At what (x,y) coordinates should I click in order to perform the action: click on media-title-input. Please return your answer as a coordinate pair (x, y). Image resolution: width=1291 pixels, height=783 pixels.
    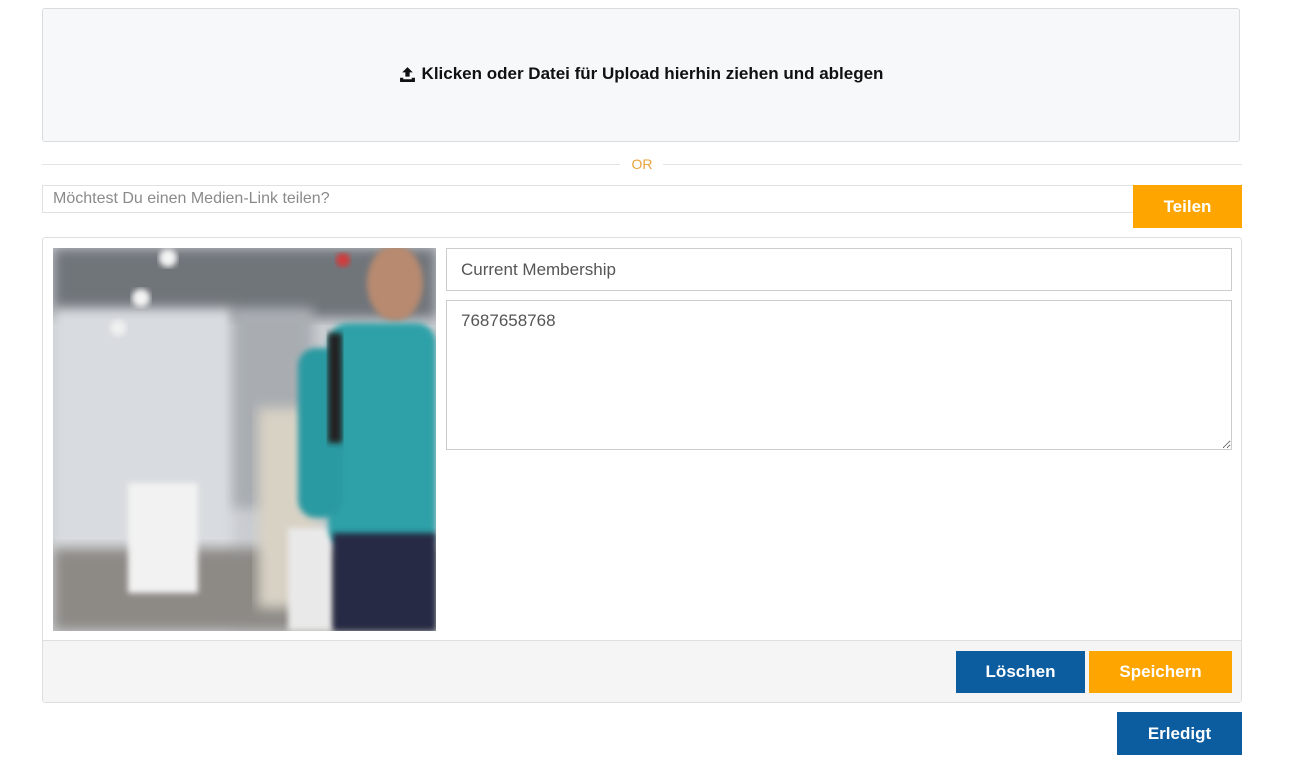
    Looking at the image, I should click on (839, 269).